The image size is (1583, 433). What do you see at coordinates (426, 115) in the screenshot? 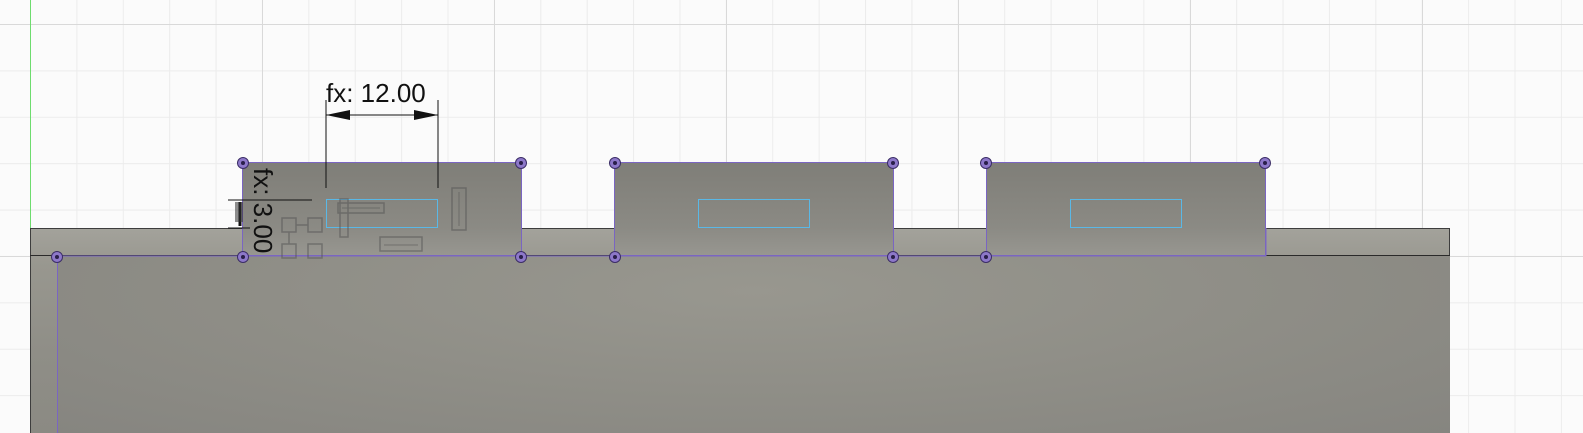
I see `dim-h-arrow-right` at bounding box center [426, 115].